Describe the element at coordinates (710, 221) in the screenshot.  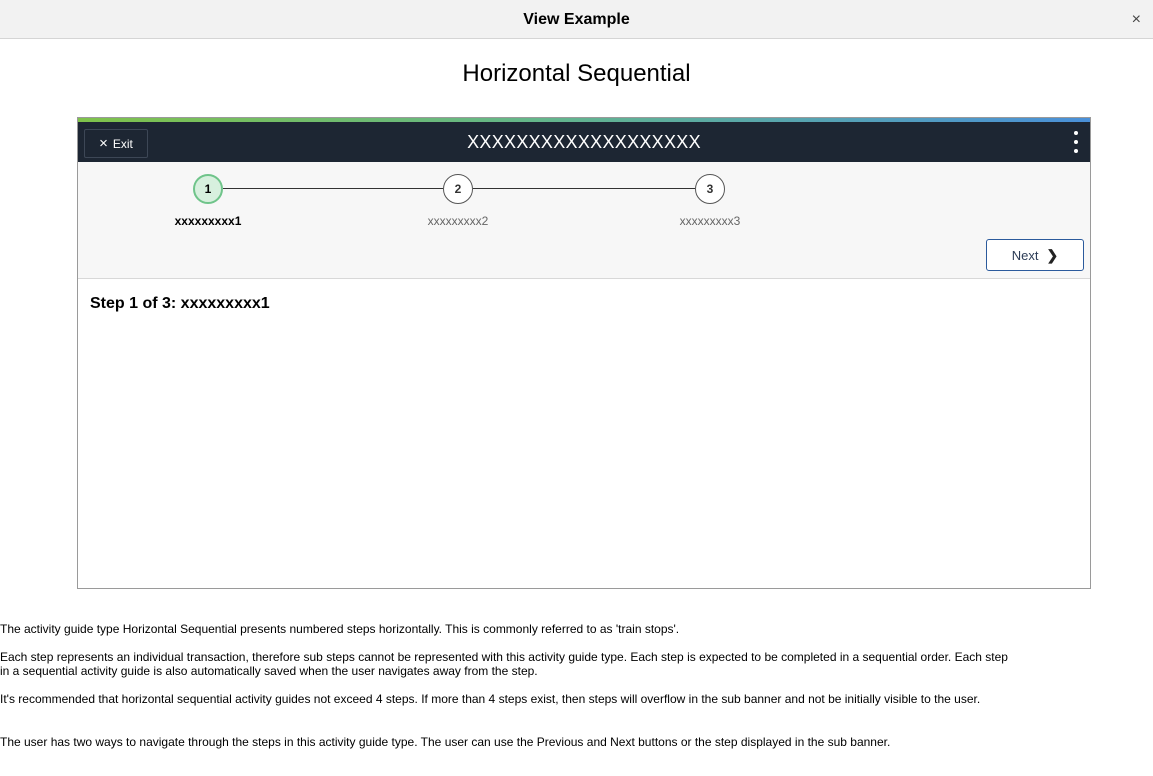
I see `step-3-label: xxxxxxxxx3` at that location.